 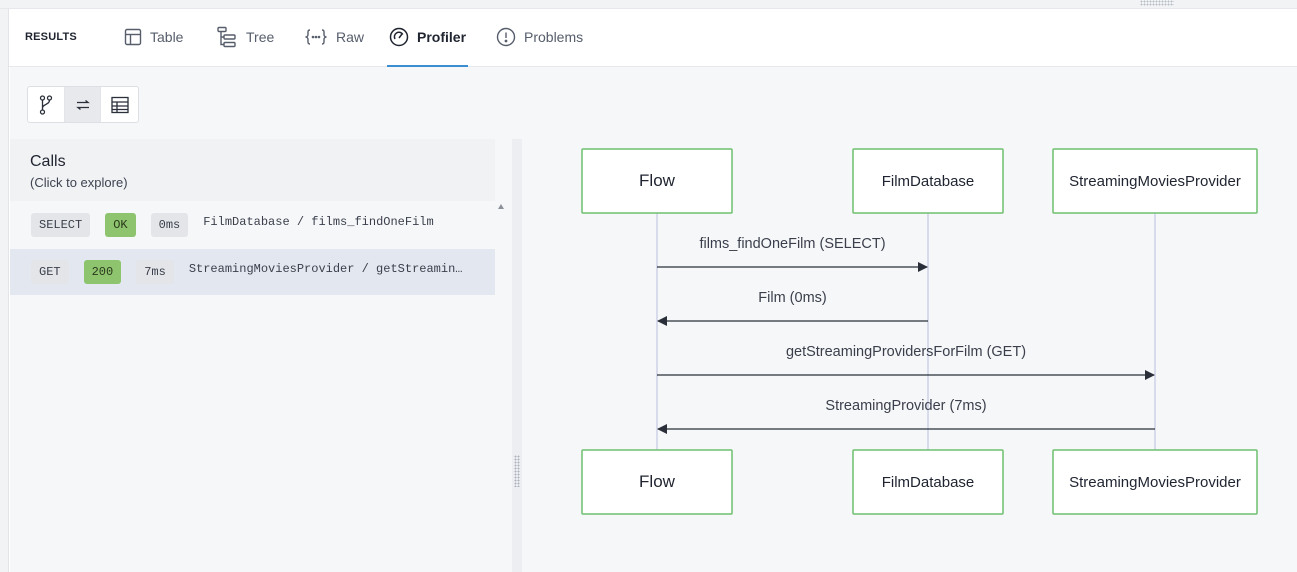 What do you see at coordinates (792, 244) in the screenshot?
I see `message-label: films_findOneFilm (SELECT)` at bounding box center [792, 244].